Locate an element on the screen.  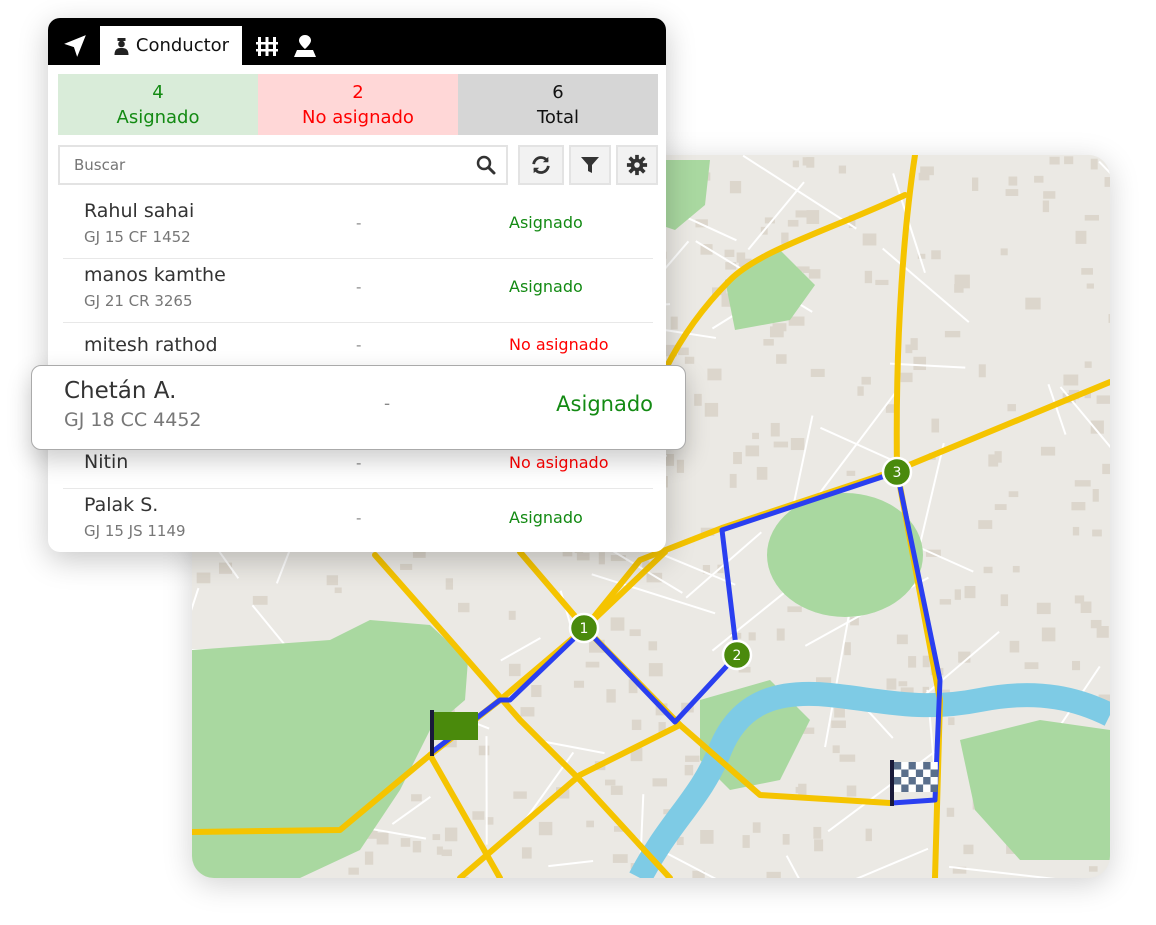
tab-label: Conductor is located at coordinates (182, 45).